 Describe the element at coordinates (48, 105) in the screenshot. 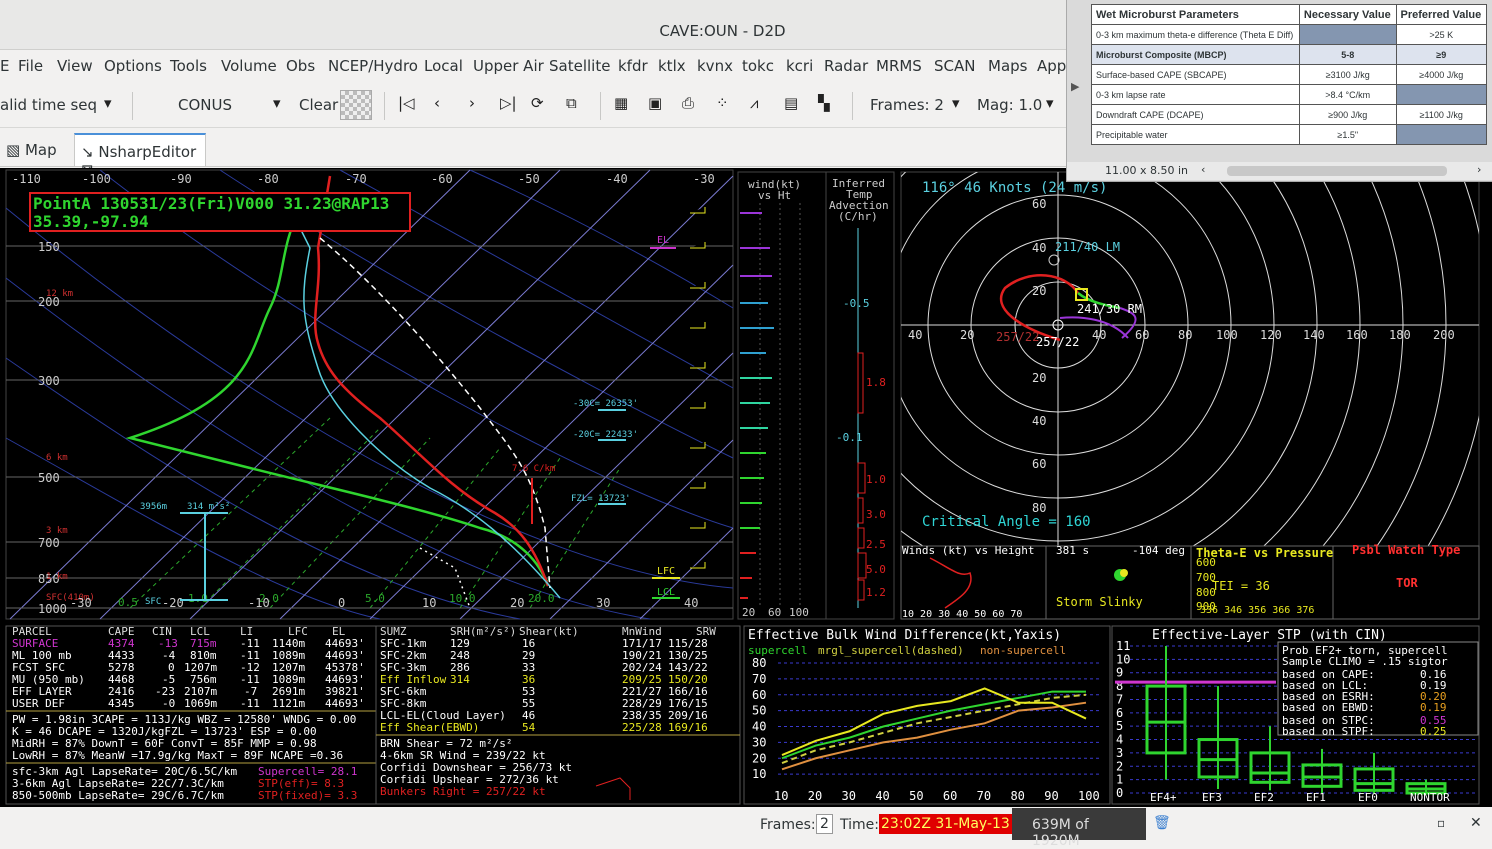

I see `time-seq-select: alid time seq` at that location.